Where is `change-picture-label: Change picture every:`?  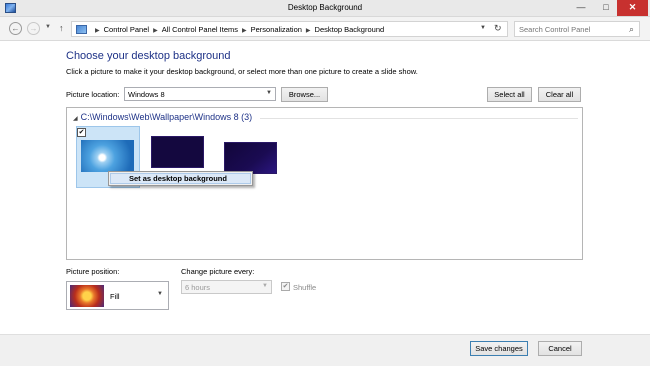
change-picture-label: Change picture every: is located at coordinates (218, 271).